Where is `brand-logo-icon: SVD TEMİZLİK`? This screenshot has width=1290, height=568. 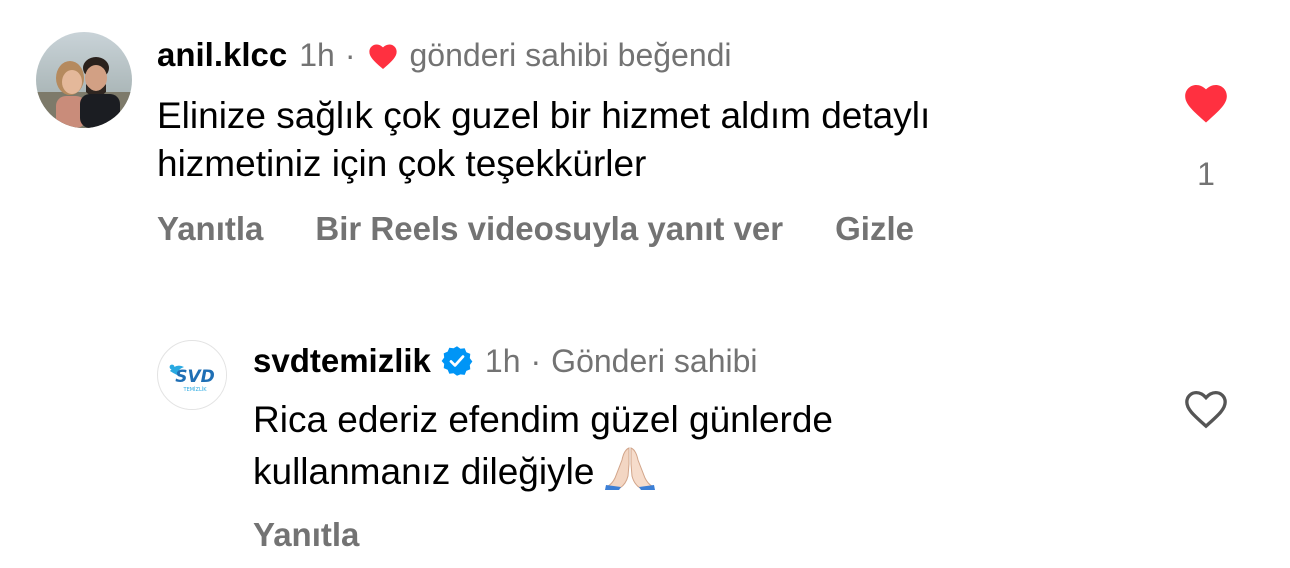 brand-logo-icon: SVD TEMİZLİK is located at coordinates (192, 375).